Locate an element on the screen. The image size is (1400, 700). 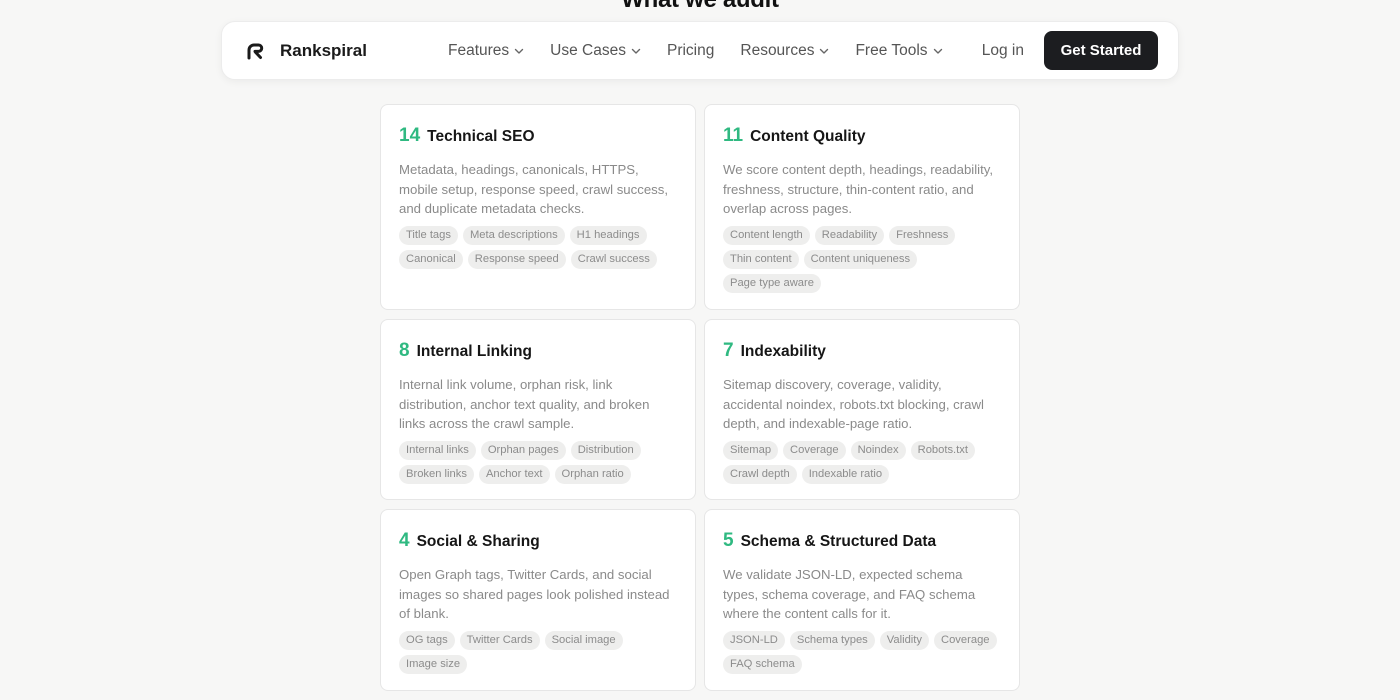
card-title: Social & Sharing is located at coordinates (478, 541).